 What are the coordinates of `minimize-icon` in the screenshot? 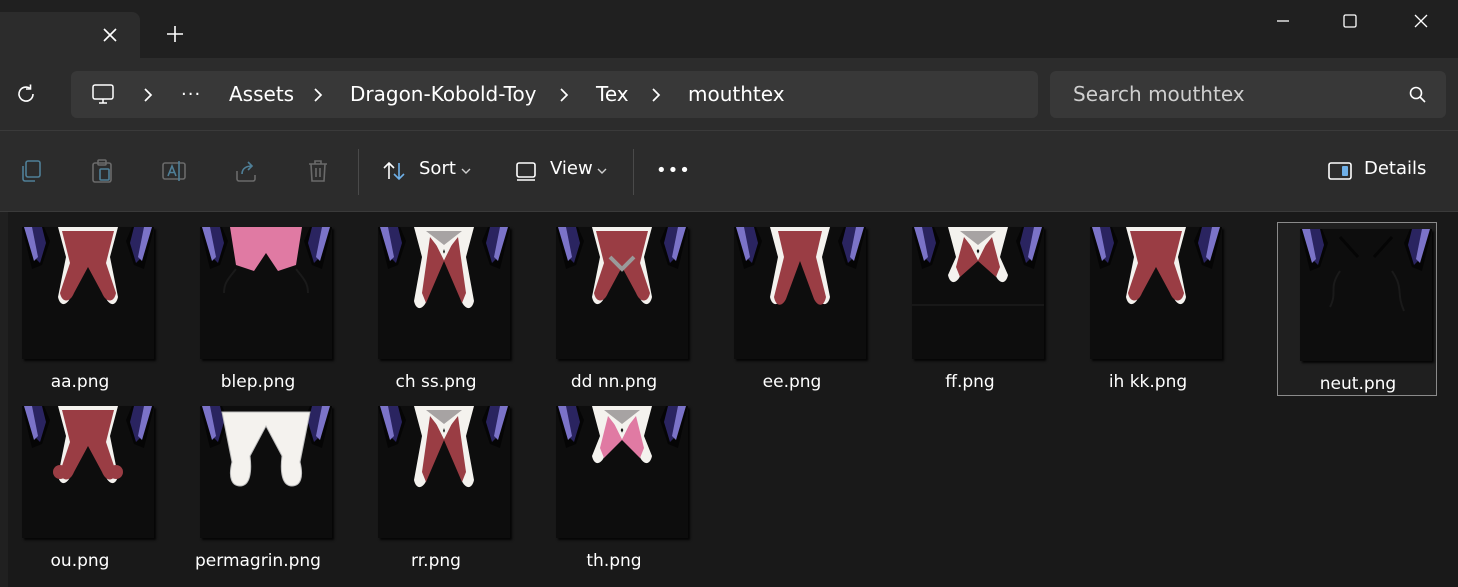 It's located at (1283, 21).